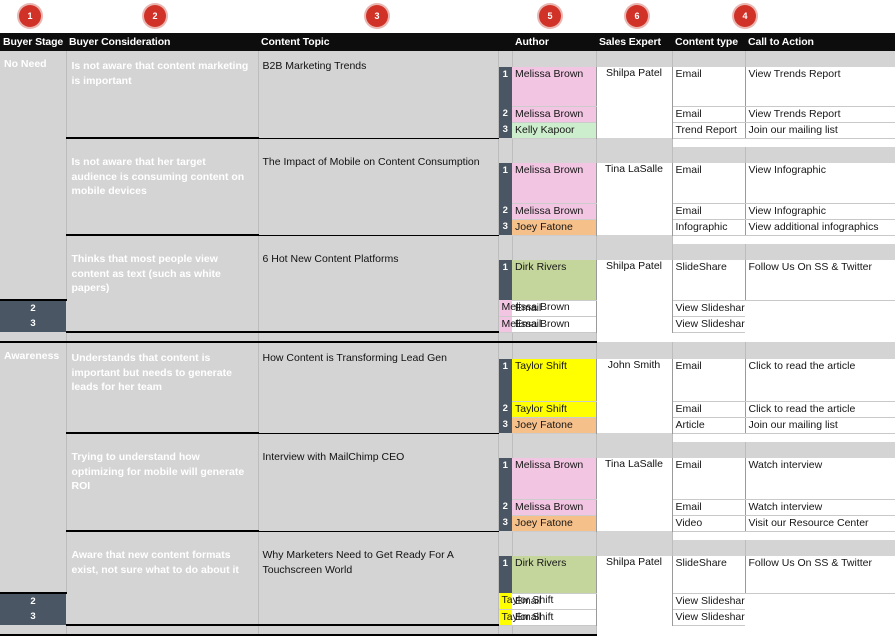 The image size is (895, 636). What do you see at coordinates (33, 324) in the screenshot?
I see `rank-badge: 3` at bounding box center [33, 324].